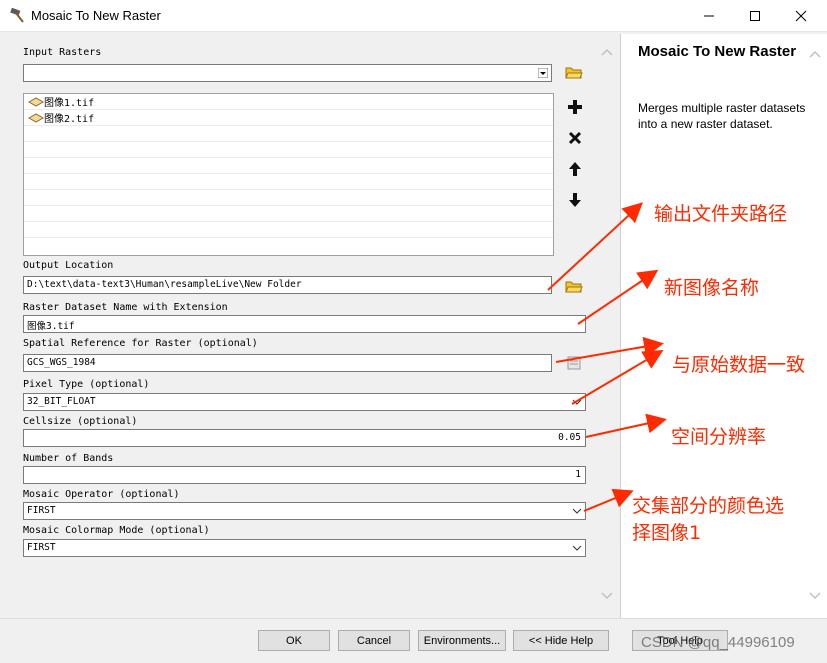 The height and width of the screenshot is (663, 827). I want to click on arrow-down-icon, so click(575, 200).